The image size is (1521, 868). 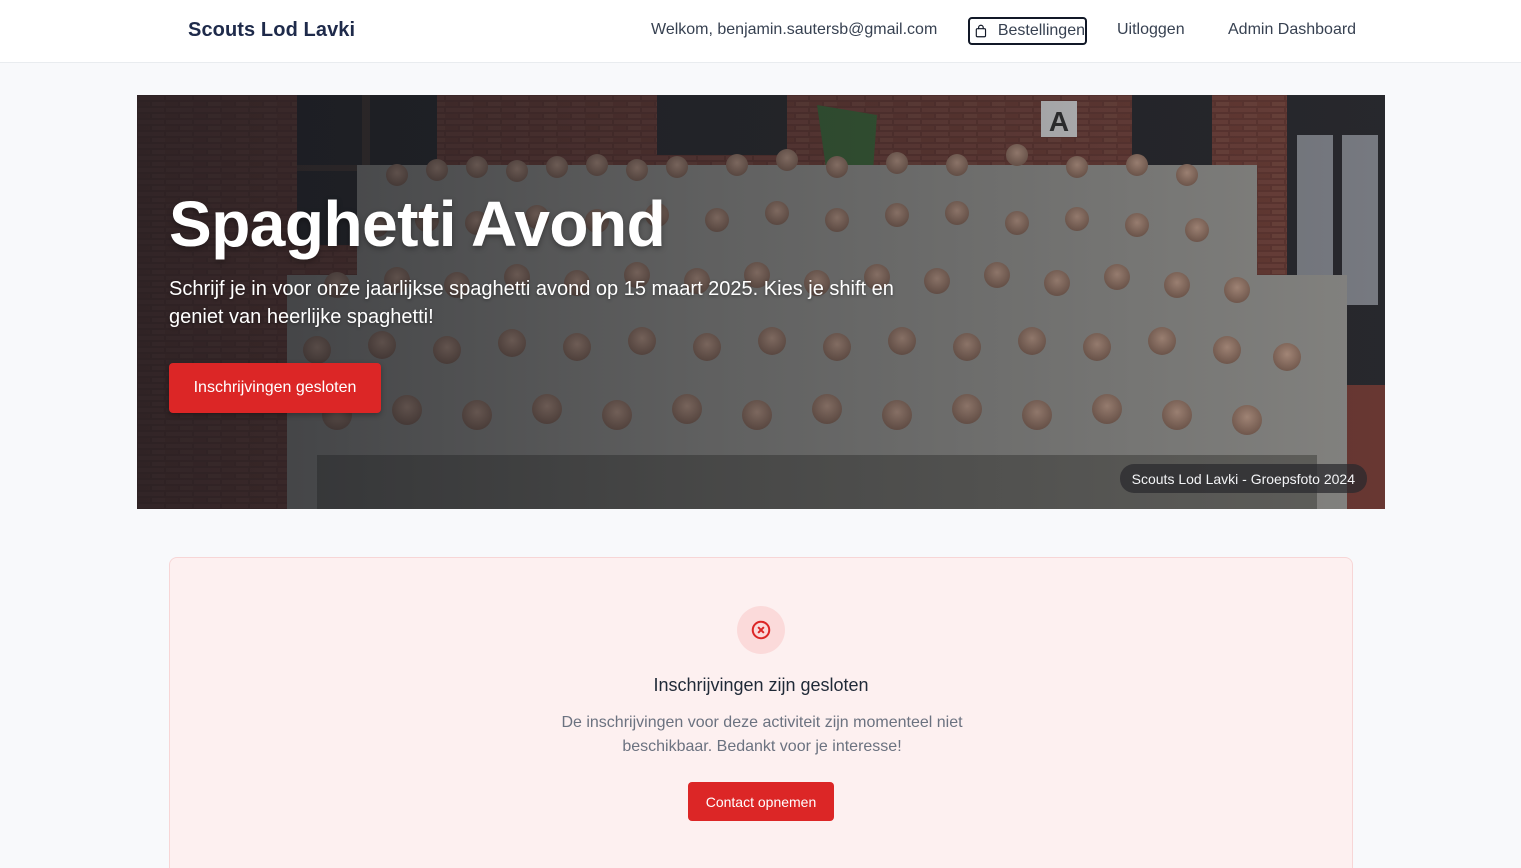 What do you see at coordinates (271, 30) in the screenshot?
I see `brand-logo-text: Scouts Lod Lavki` at bounding box center [271, 30].